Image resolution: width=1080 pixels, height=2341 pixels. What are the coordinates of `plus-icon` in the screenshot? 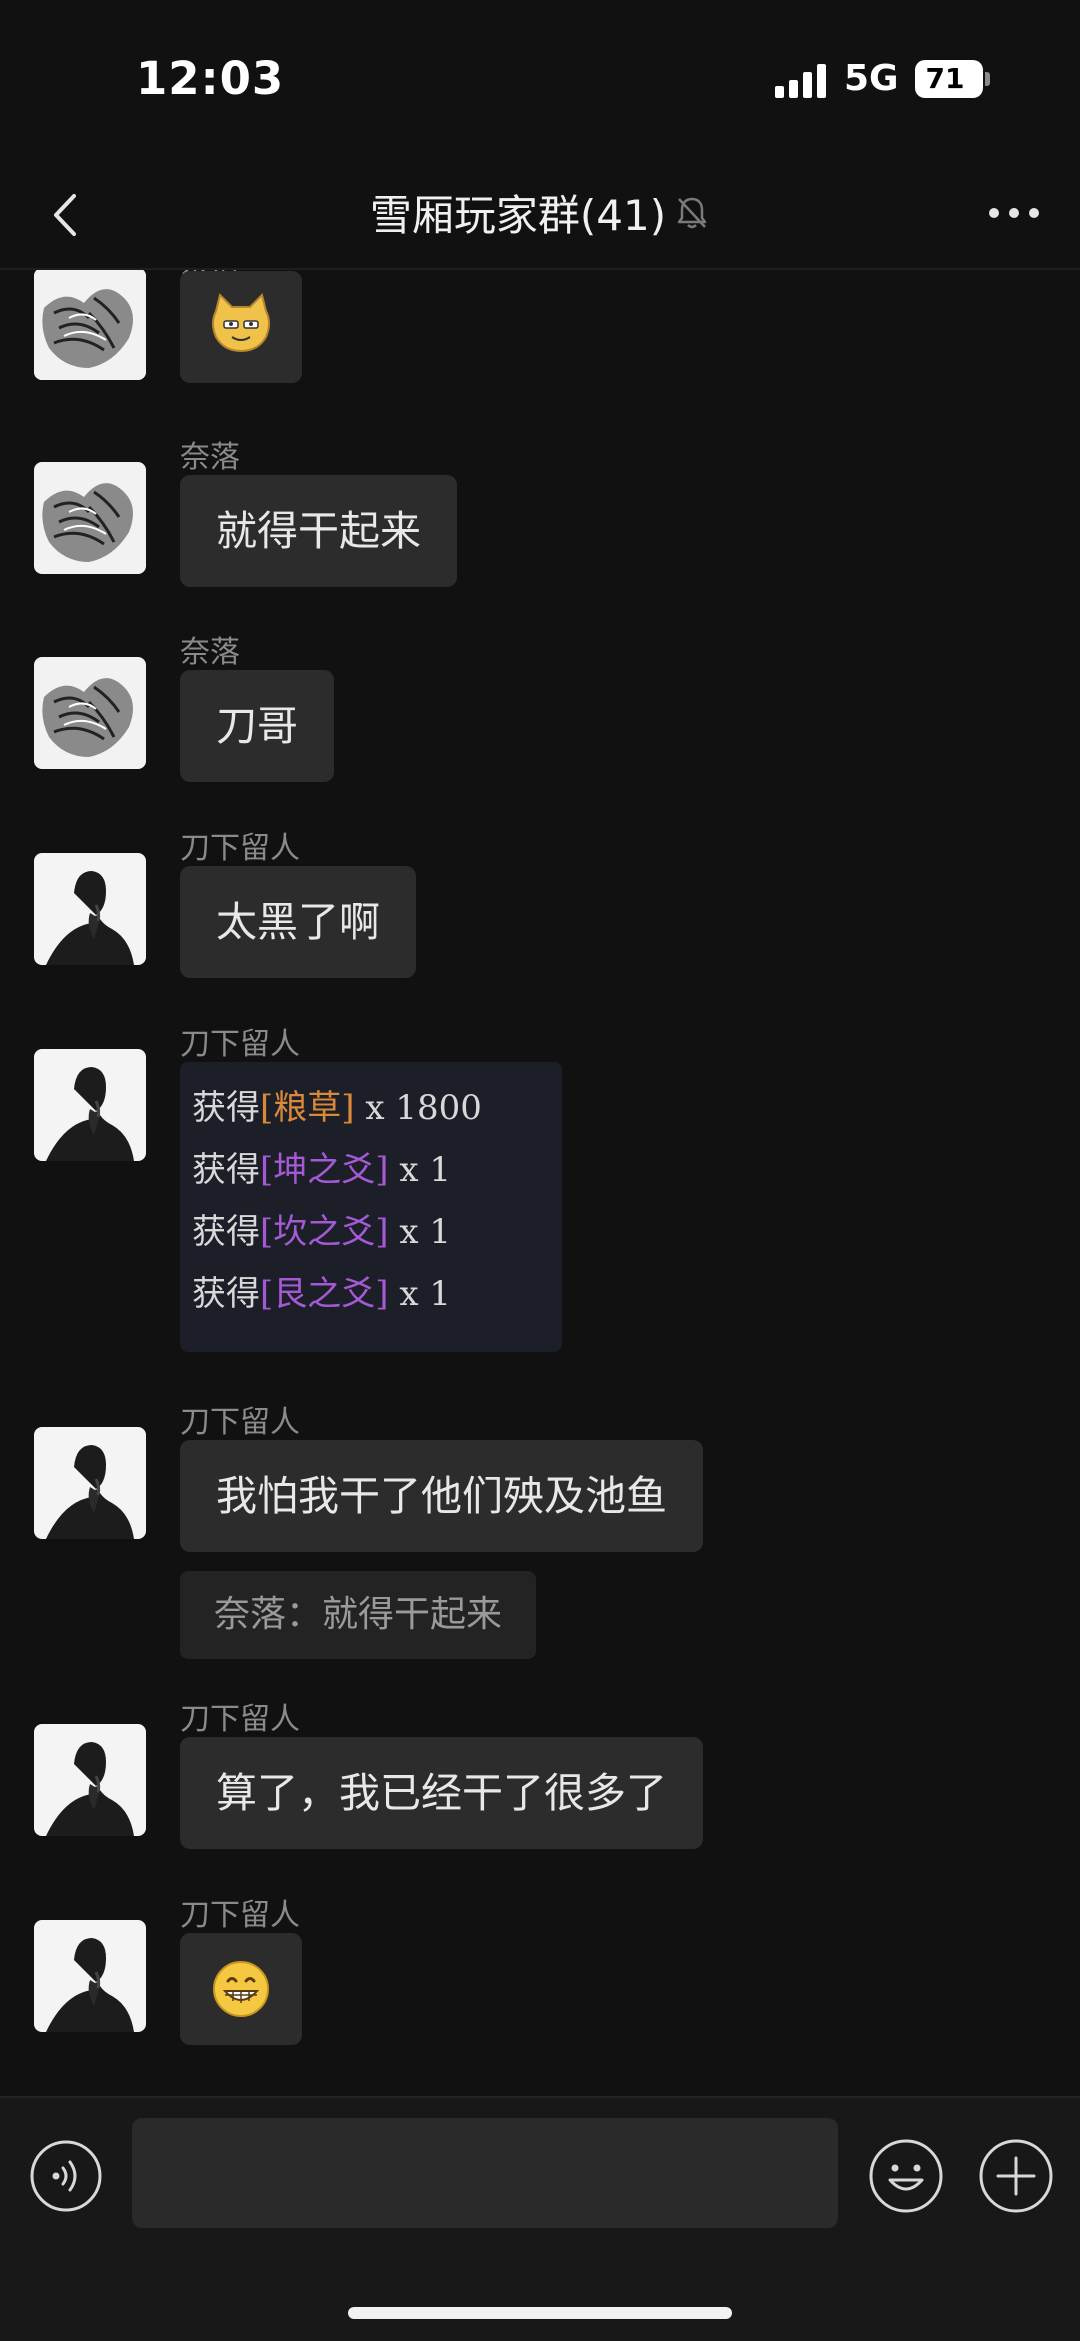 It's located at (1016, 2176).